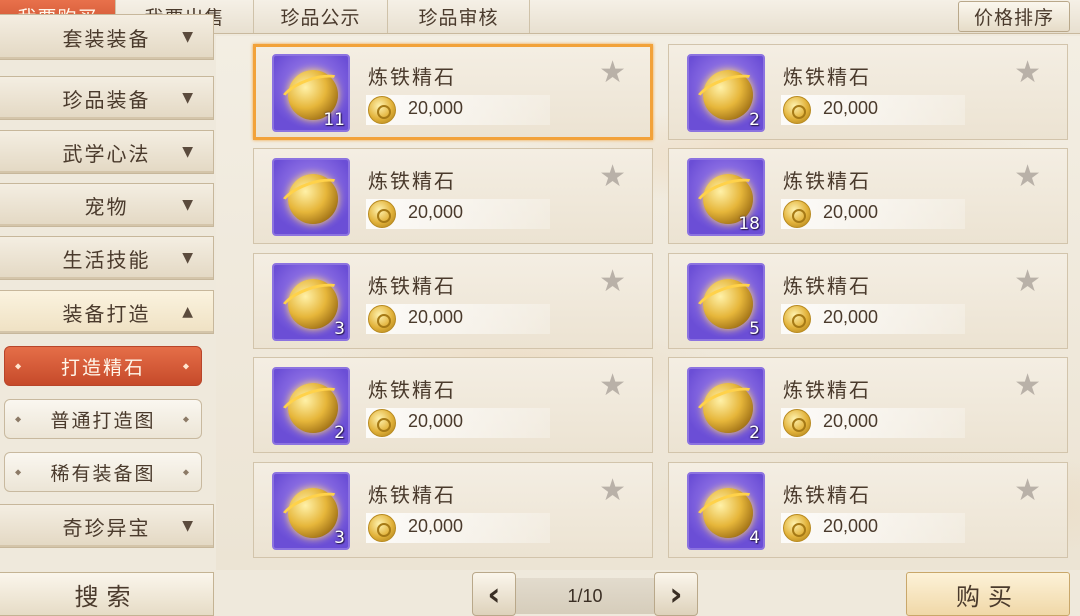 The height and width of the screenshot is (616, 1080). What do you see at coordinates (311, 197) in the screenshot?
I see `item-icon` at bounding box center [311, 197].